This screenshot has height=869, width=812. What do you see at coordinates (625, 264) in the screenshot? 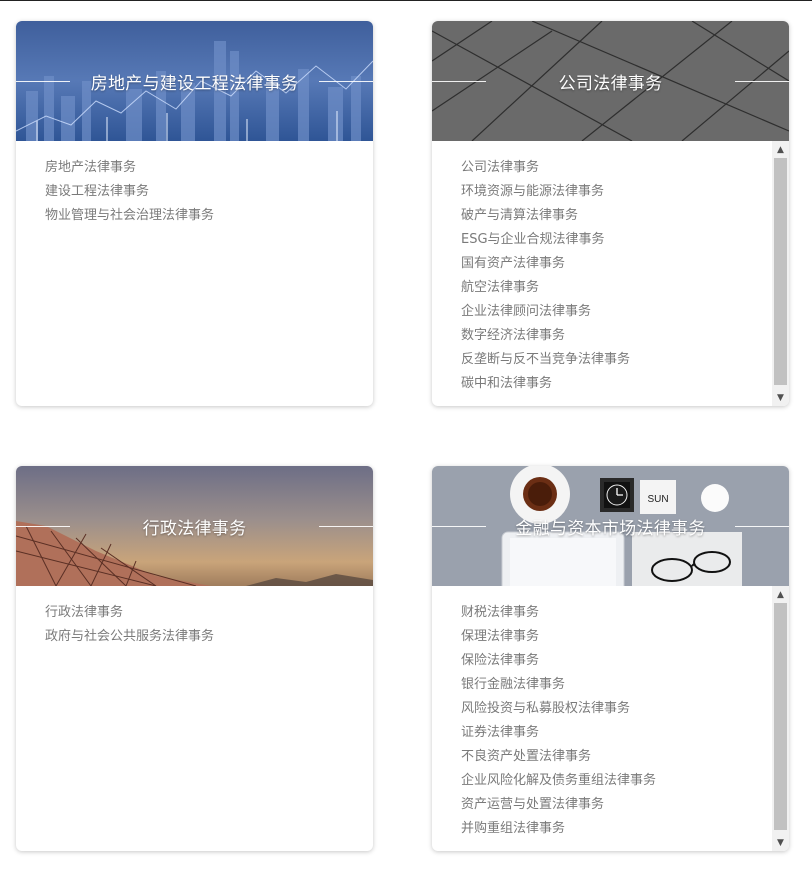
I see `service-link: 国有资产法律事务` at bounding box center [625, 264].